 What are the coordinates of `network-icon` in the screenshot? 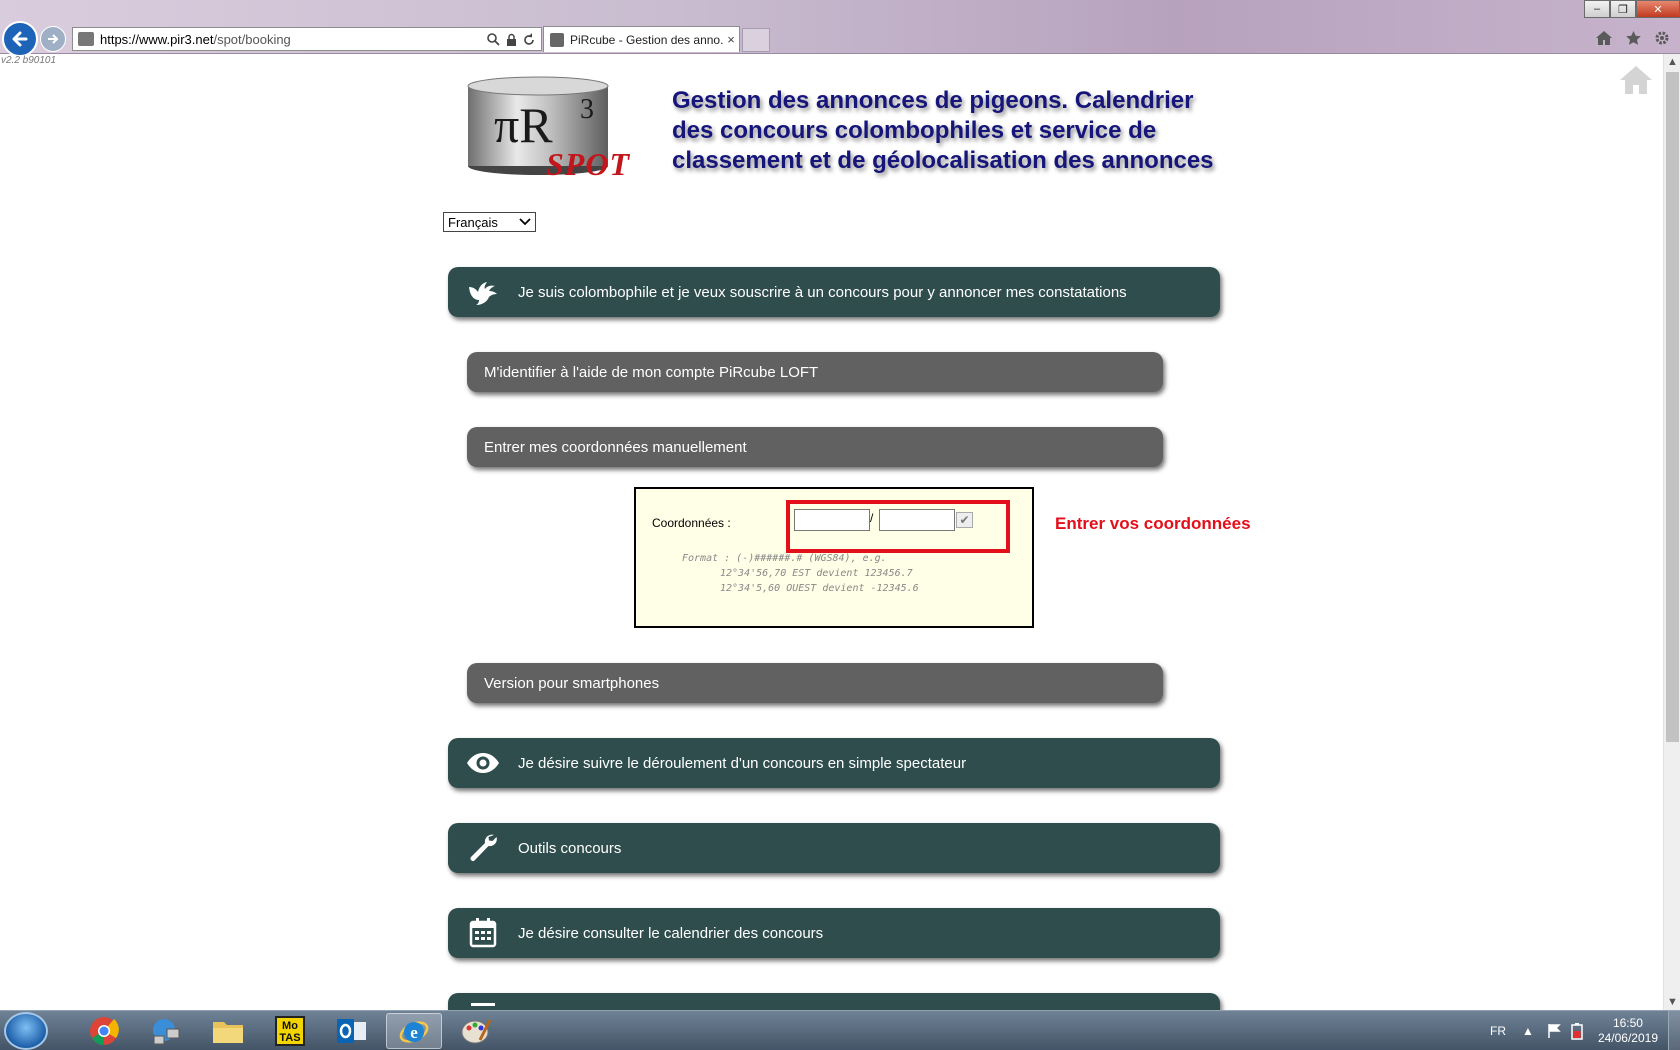 It's located at (166, 1032).